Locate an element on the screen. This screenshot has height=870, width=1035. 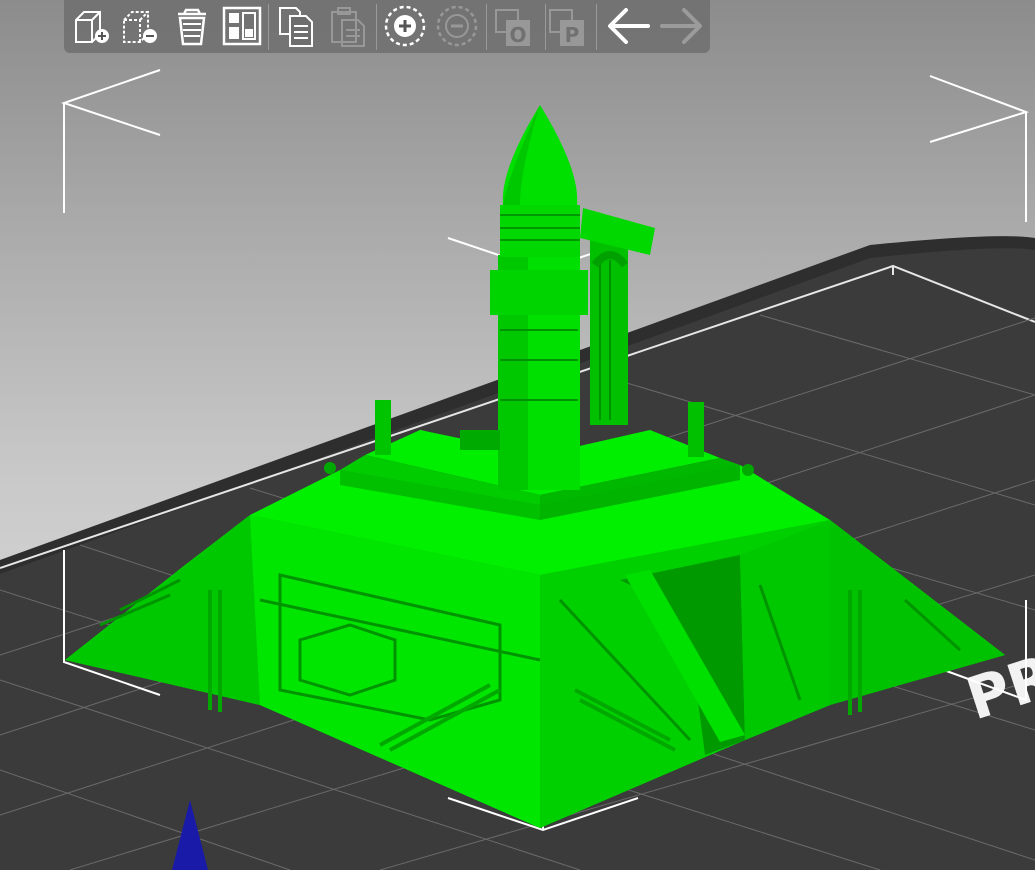
plus-circle-icon is located at coordinates (405, 26).